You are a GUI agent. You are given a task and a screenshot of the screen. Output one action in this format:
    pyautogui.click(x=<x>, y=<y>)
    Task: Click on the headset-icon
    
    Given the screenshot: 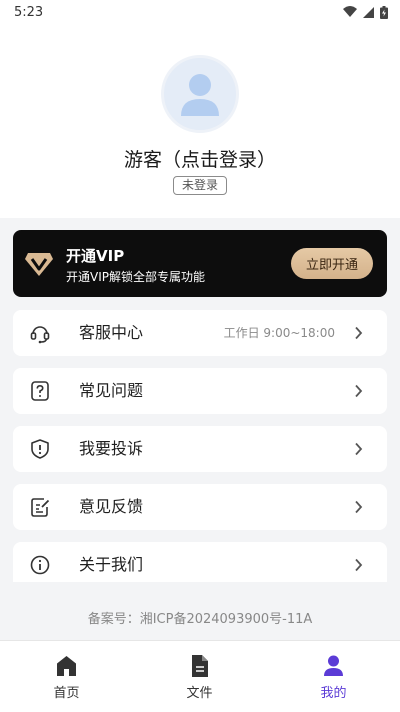 What is the action you would take?
    pyautogui.click(x=40, y=335)
    